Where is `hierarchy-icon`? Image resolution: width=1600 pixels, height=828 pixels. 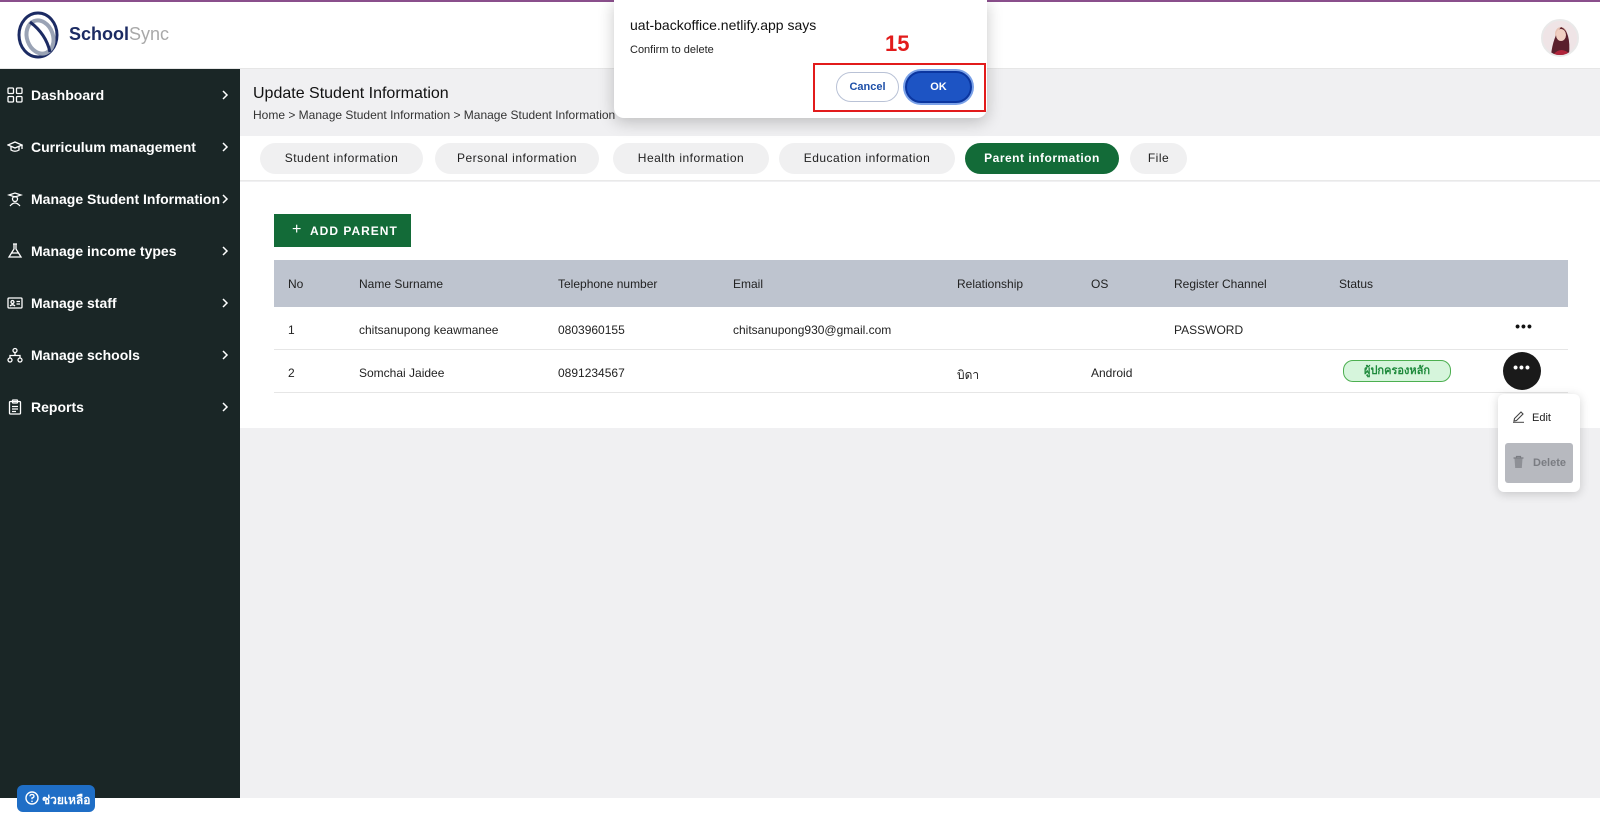
hierarchy-icon is located at coordinates (15, 355).